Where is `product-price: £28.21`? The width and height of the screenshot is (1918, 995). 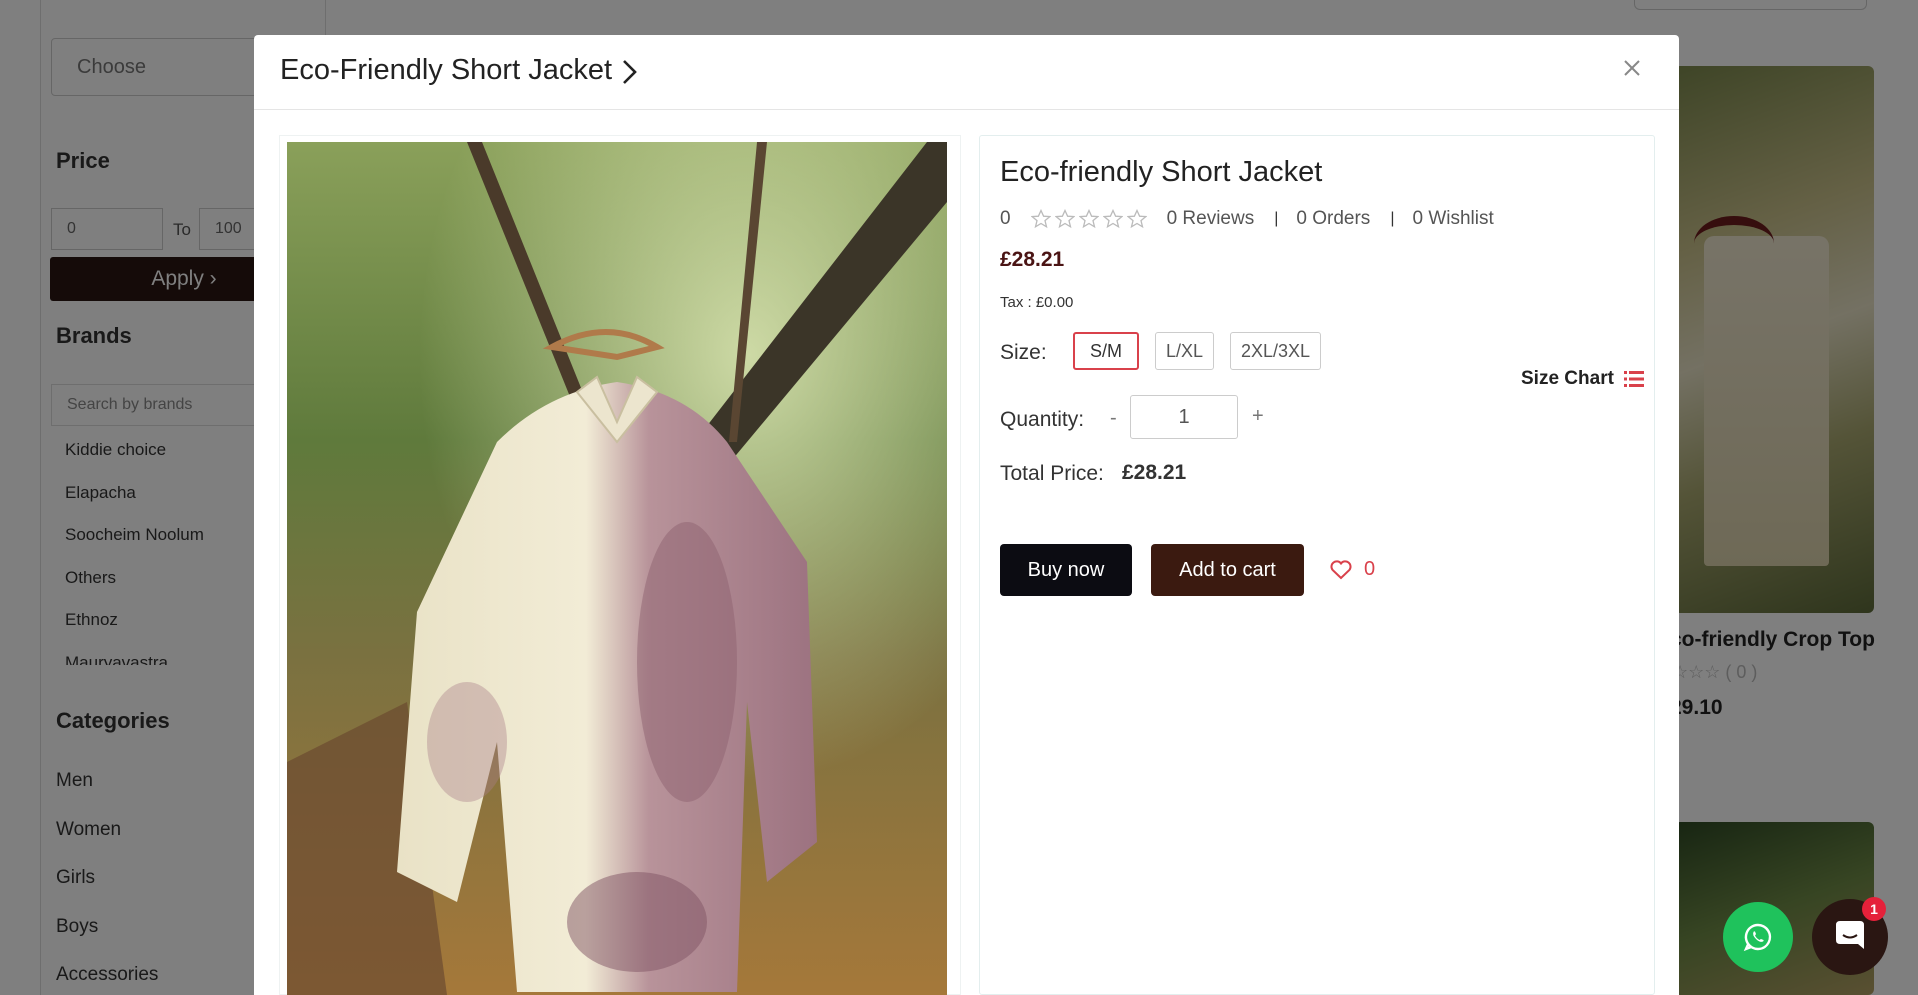 product-price: £28.21 is located at coordinates (1032, 259).